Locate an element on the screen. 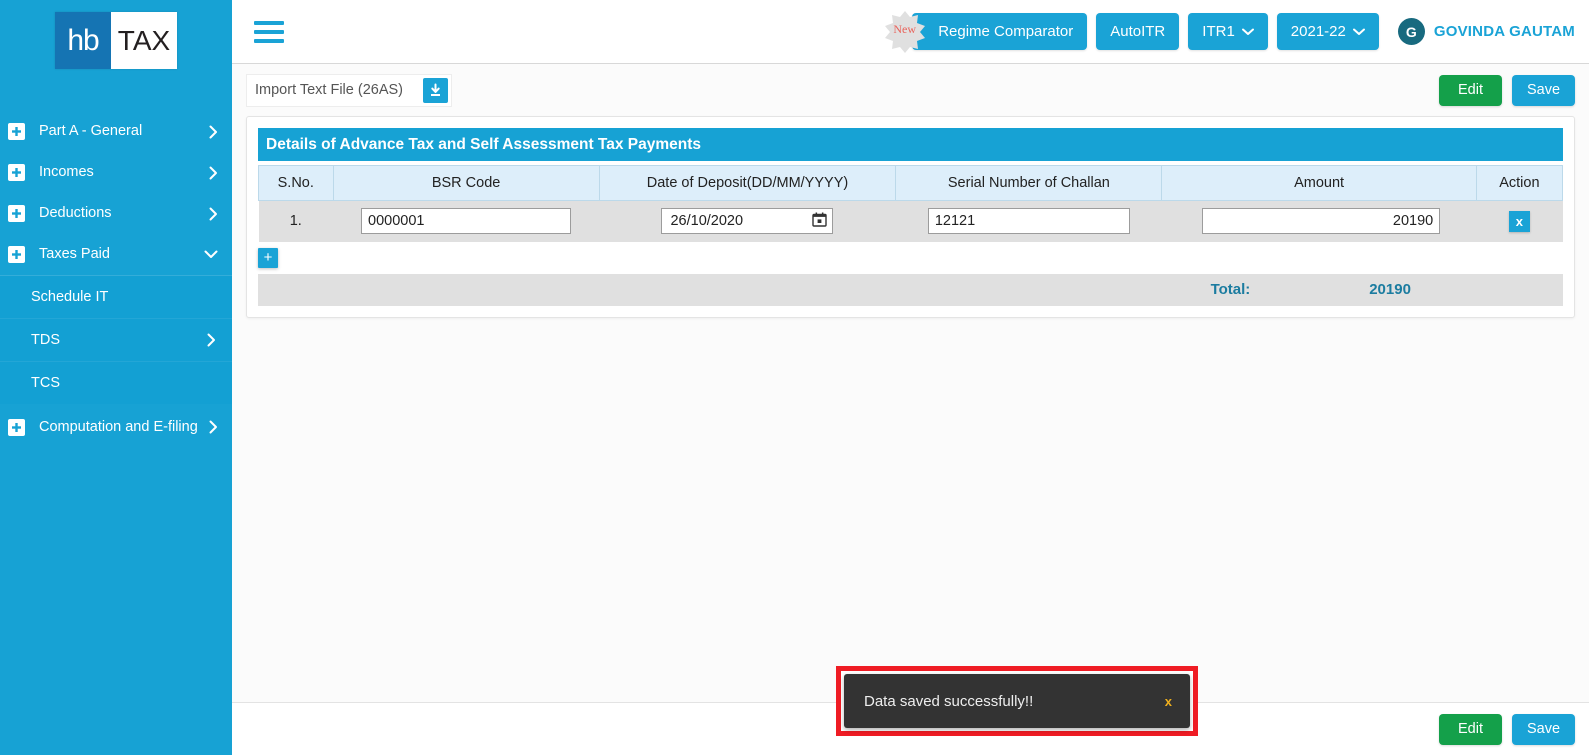 Image resolution: width=1589 pixels, height=755 pixels. form-type-dropdown: ITR1 is located at coordinates (1228, 31).